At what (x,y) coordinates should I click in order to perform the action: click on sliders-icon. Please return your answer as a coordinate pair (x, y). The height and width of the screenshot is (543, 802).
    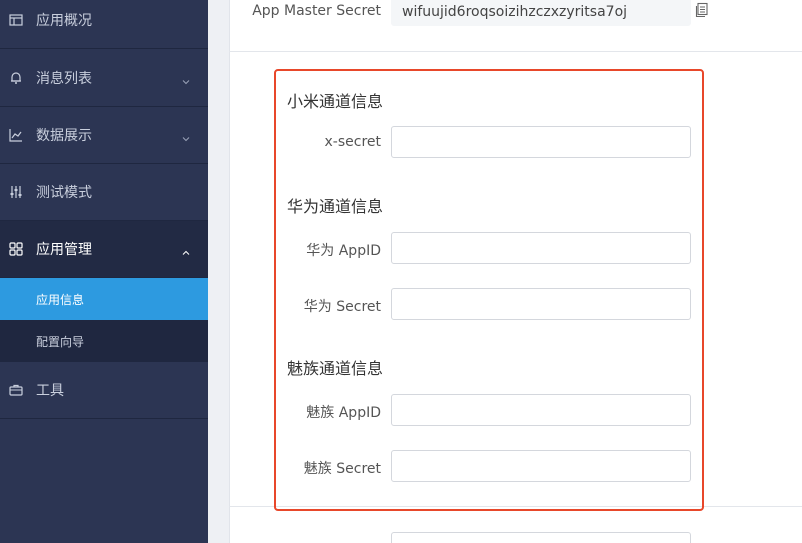
    Looking at the image, I should click on (16, 192).